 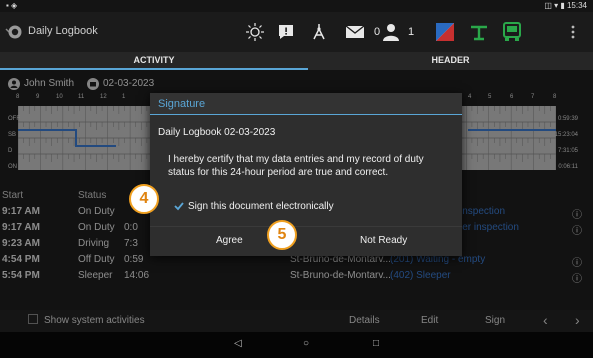 I want to click on row-duration: 0:59, so click(x=134, y=259).